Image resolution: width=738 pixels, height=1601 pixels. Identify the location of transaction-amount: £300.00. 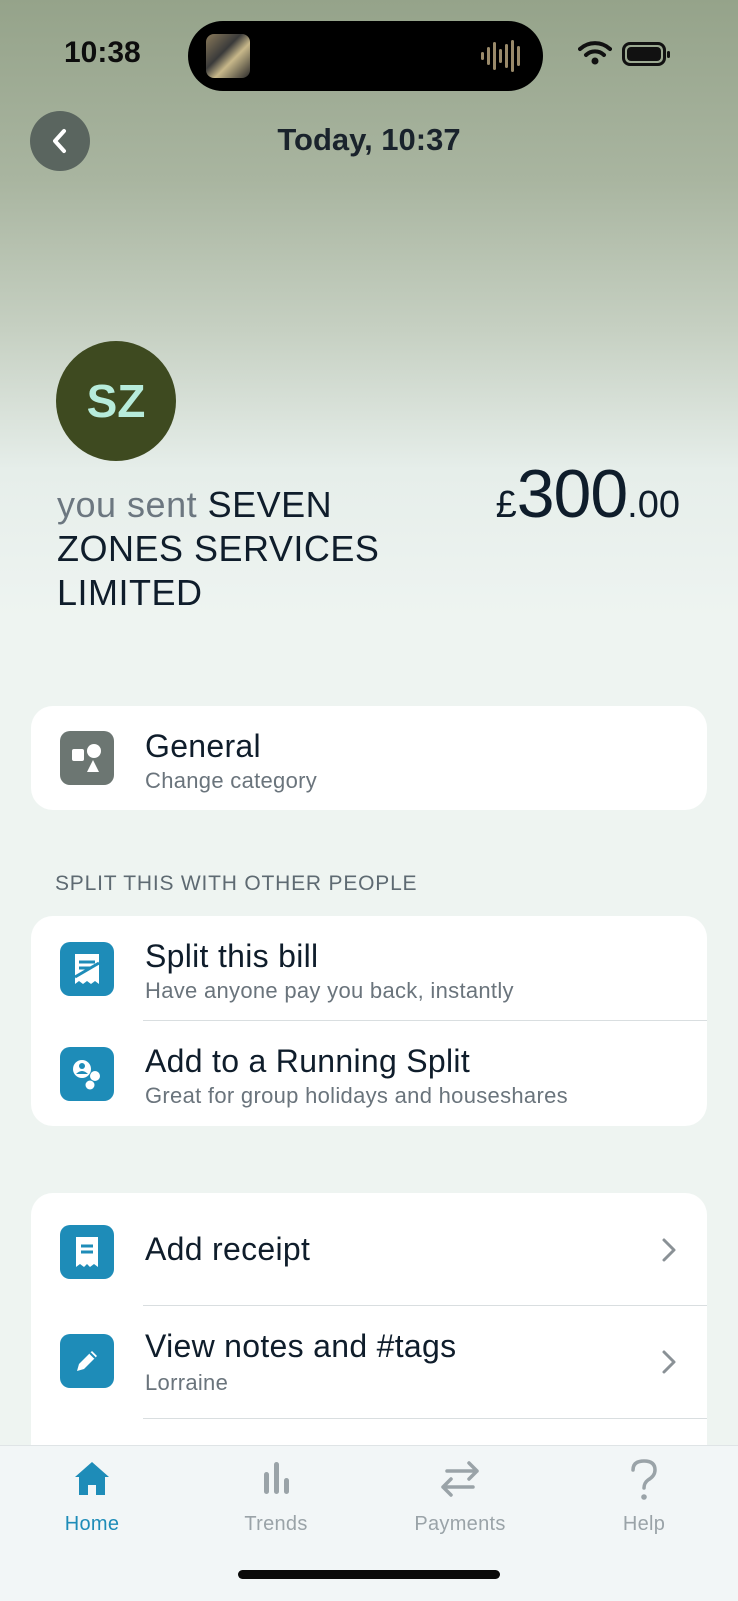
(588, 494).